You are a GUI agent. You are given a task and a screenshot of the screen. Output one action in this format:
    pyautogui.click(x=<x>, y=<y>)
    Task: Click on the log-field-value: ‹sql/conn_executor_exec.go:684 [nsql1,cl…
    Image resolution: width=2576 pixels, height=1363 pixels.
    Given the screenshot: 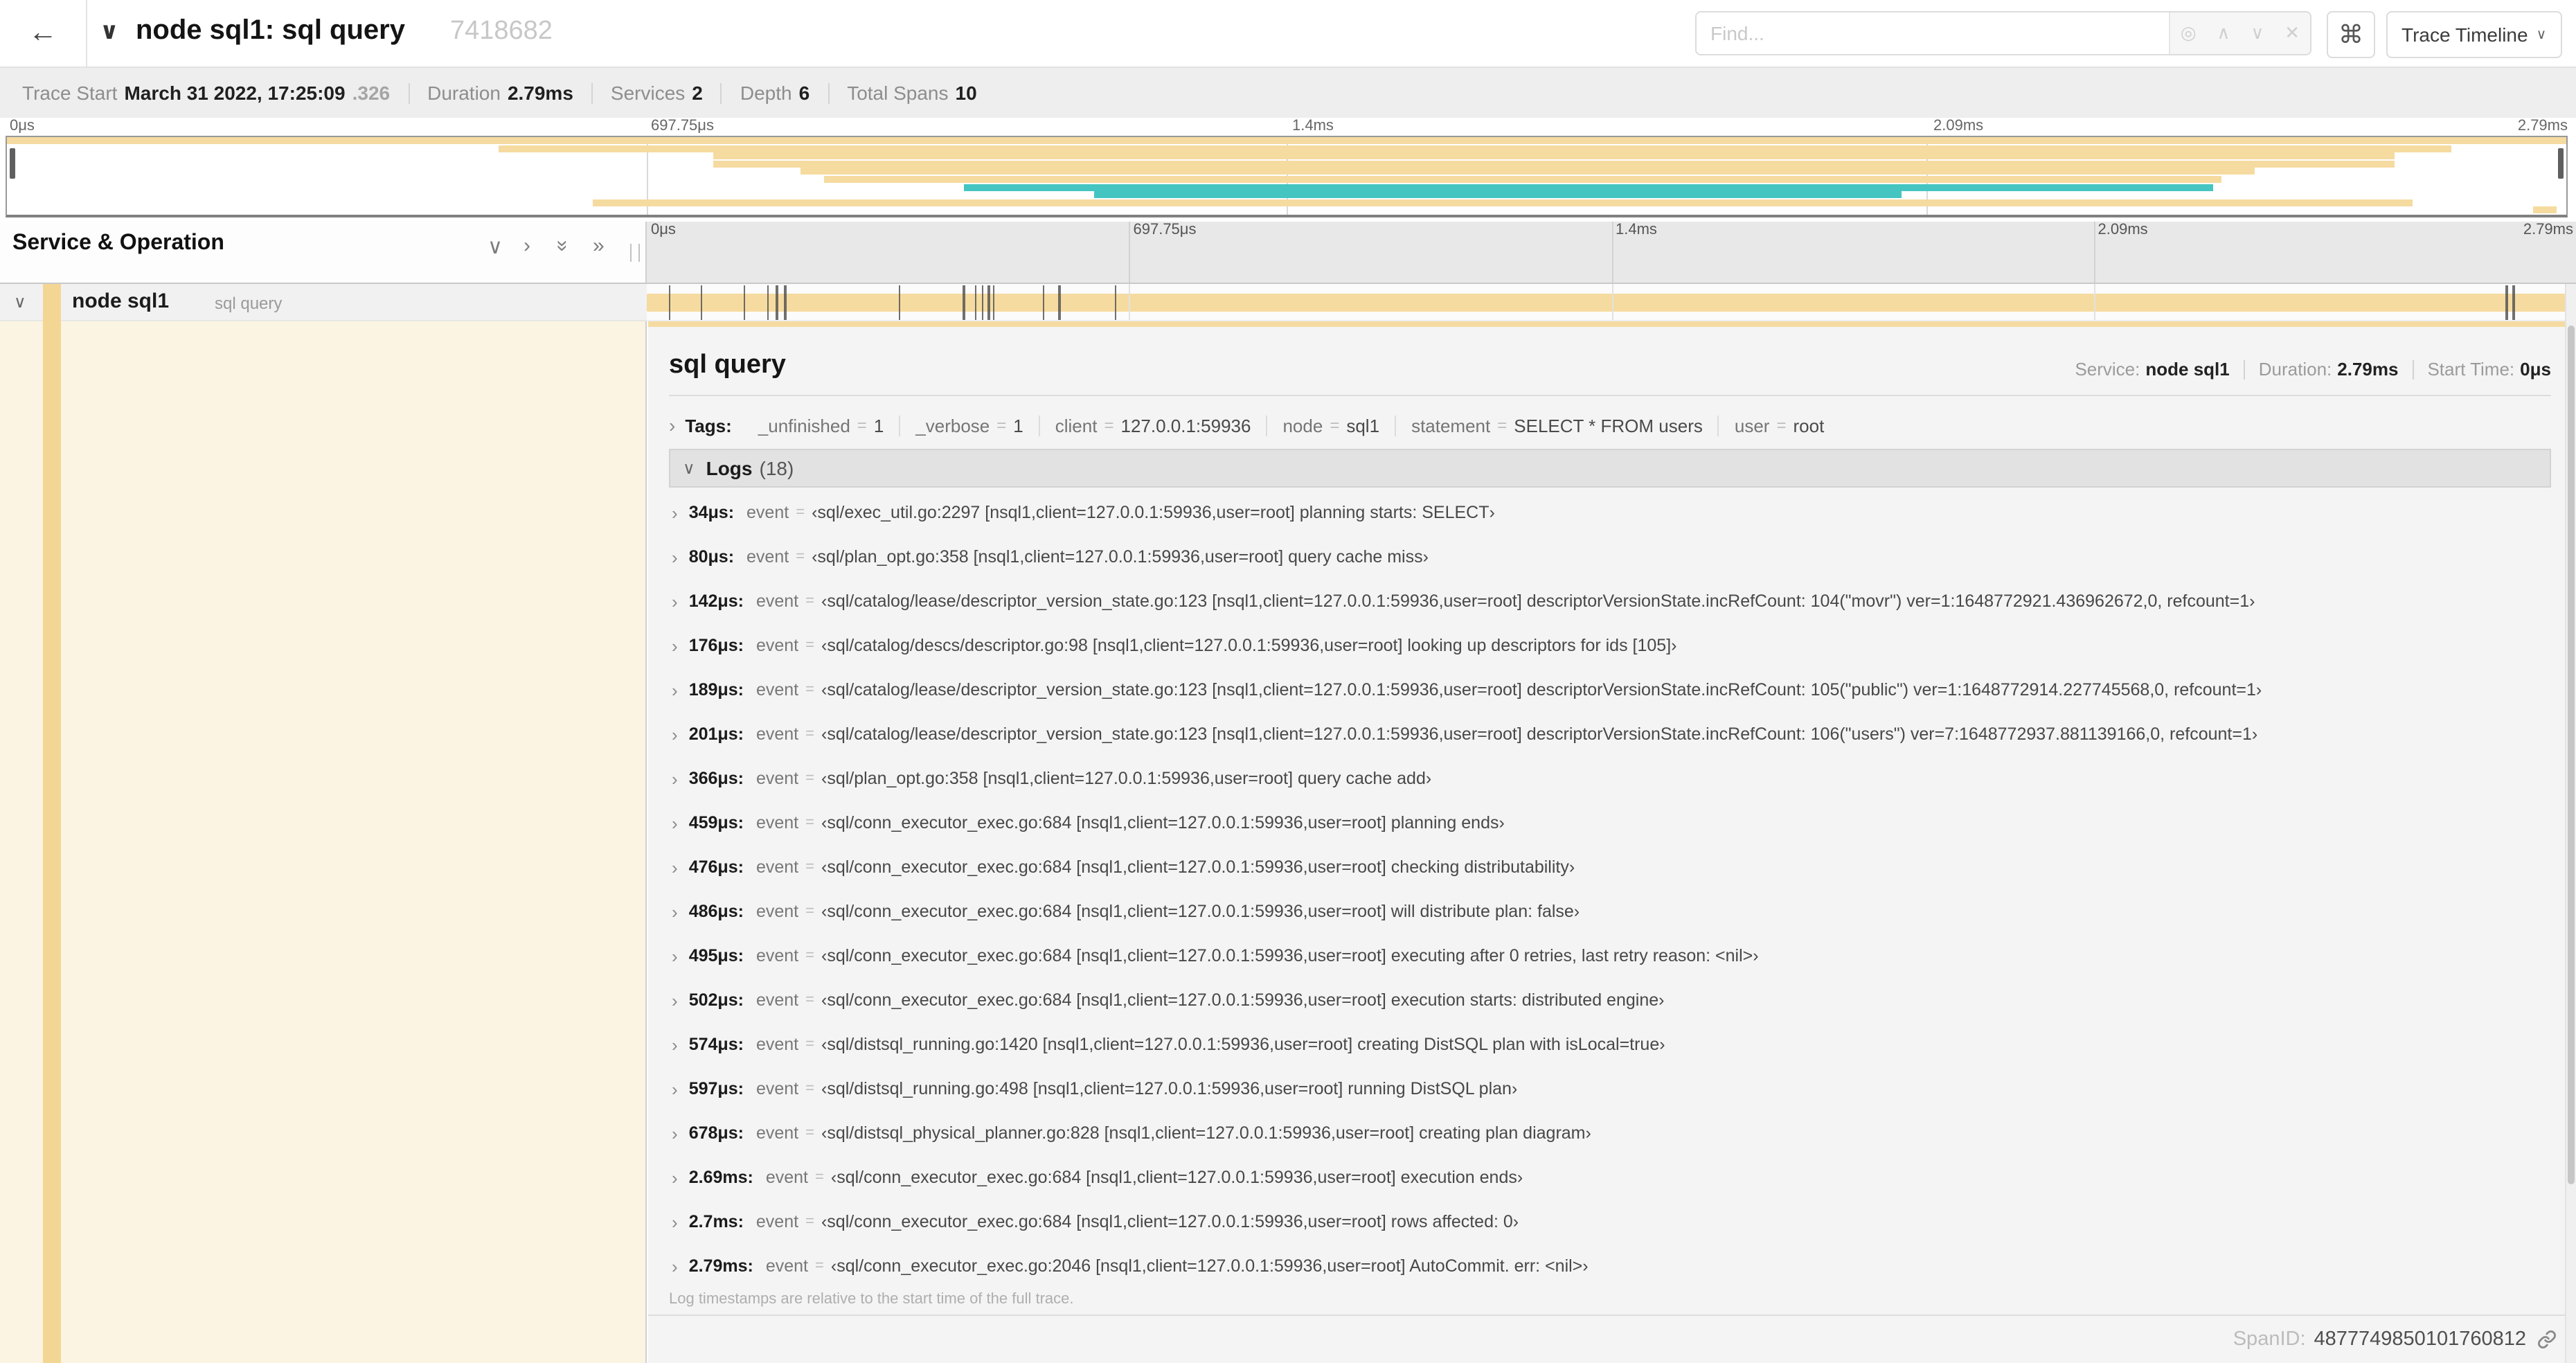 What is the action you would take?
    pyautogui.click(x=1290, y=956)
    